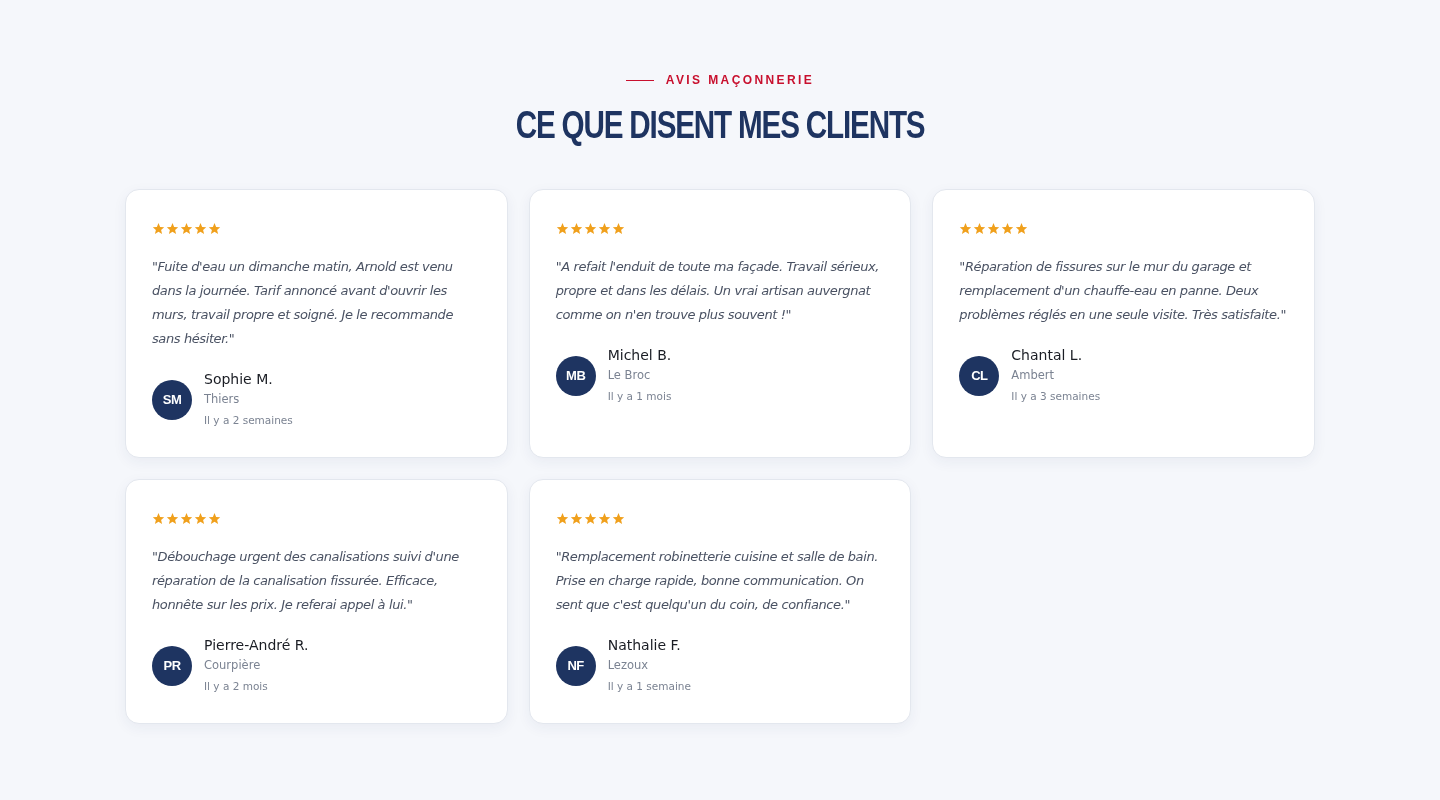 Image resolution: width=1440 pixels, height=800 pixels. I want to click on author-city: Lezoux, so click(628, 665).